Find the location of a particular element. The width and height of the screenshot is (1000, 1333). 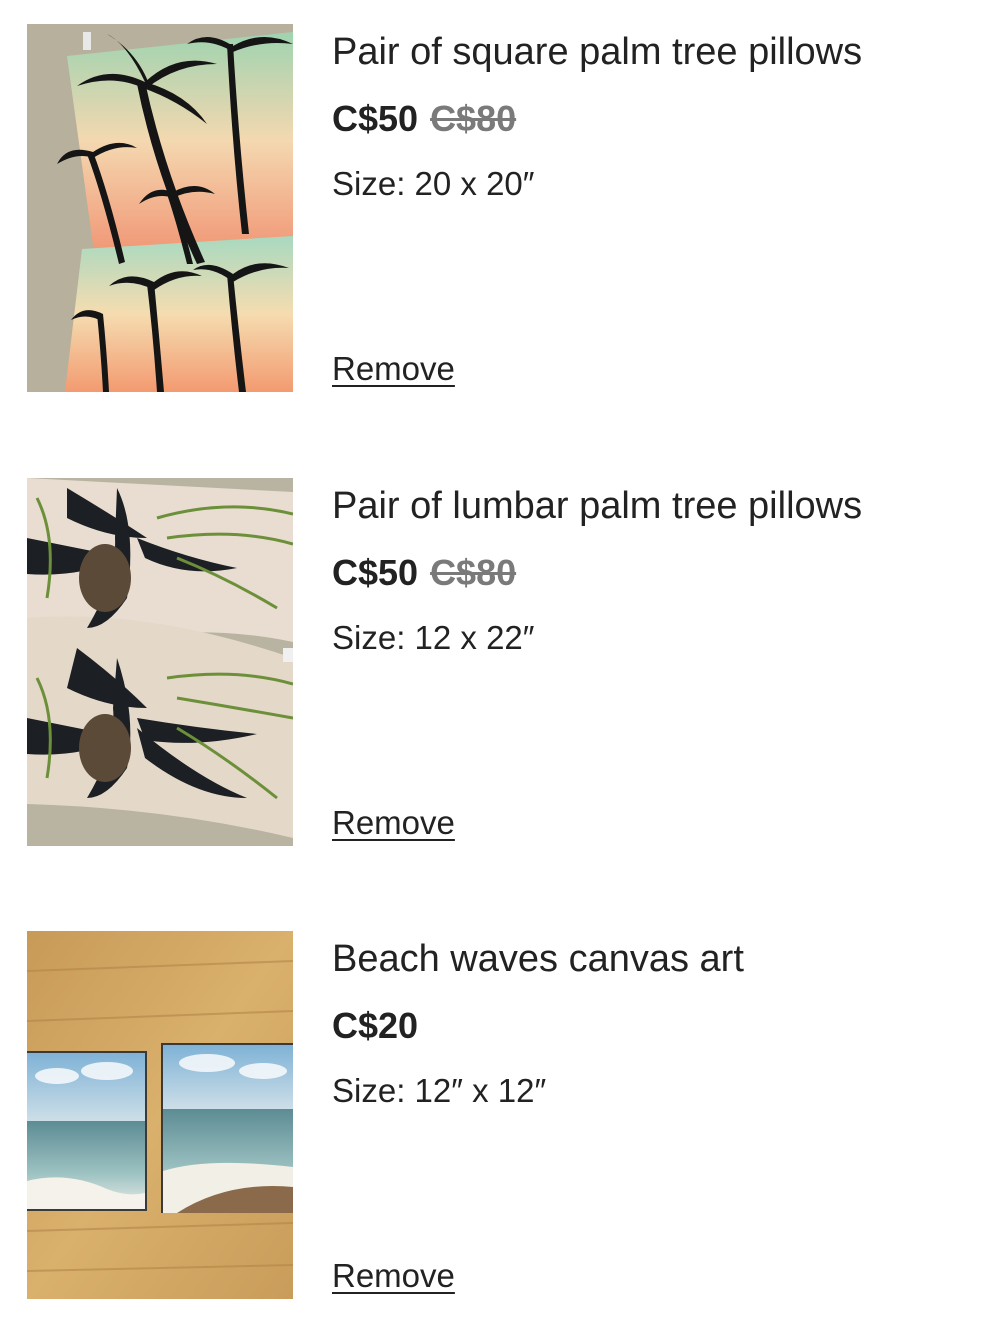

sale-price: C$20 is located at coordinates (375, 1025).